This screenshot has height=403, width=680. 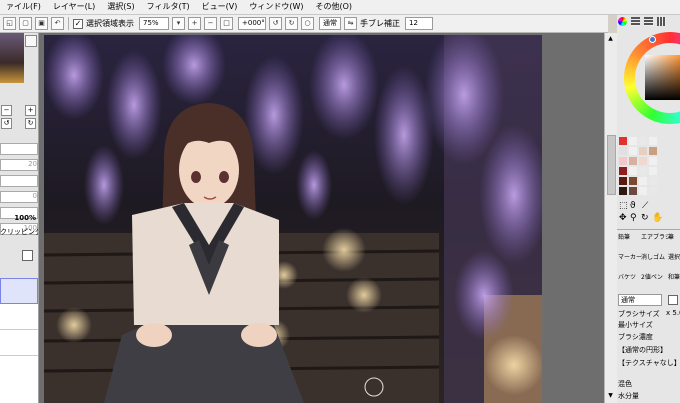 What do you see at coordinates (657, 218) in the screenshot?
I see `hand-icon: ✋` at bounding box center [657, 218].